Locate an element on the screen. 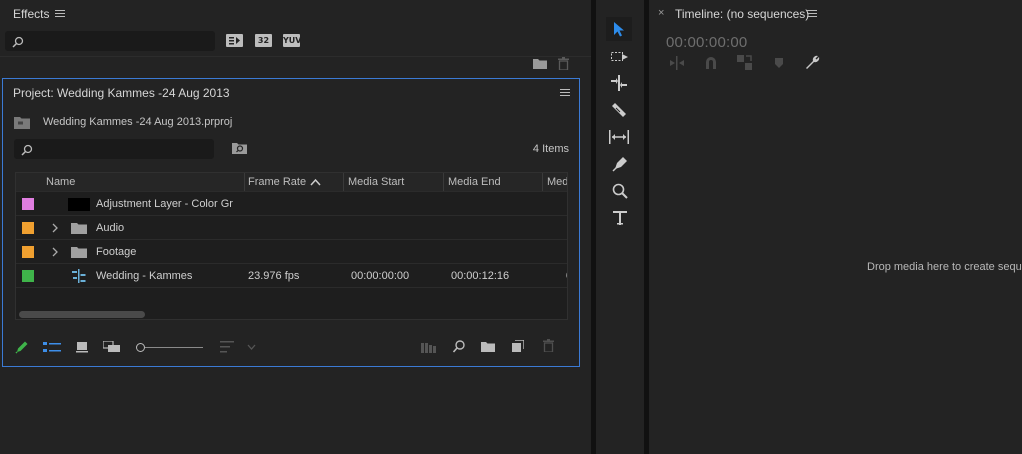 This screenshot has width=1022, height=454. slip-tool-button is located at coordinates (619, 137).